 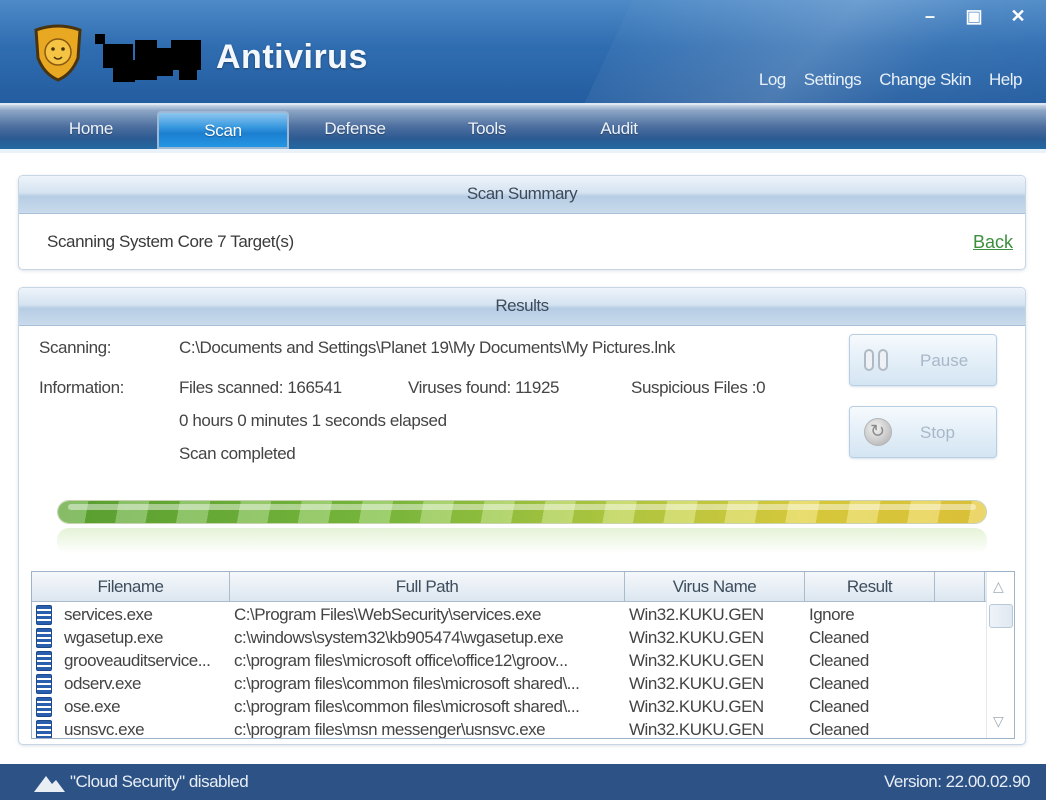 What do you see at coordinates (148, 58) in the screenshot?
I see `redacted-brand-mark` at bounding box center [148, 58].